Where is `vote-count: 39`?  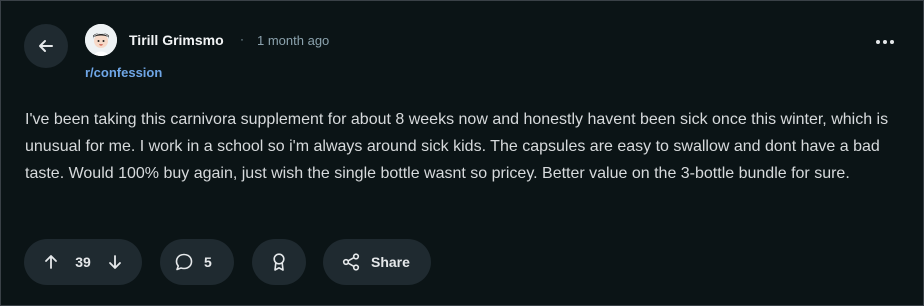 vote-count: 39 is located at coordinates (83, 262).